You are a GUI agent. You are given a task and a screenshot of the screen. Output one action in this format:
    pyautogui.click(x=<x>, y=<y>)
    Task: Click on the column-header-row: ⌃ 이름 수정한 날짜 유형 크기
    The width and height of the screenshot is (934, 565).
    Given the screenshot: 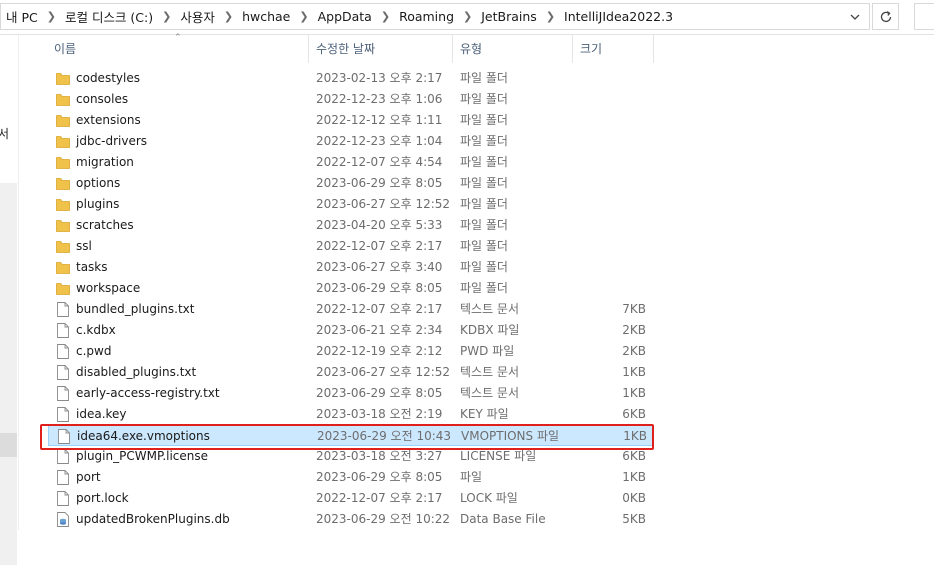 What is the action you would take?
    pyautogui.click(x=467, y=49)
    